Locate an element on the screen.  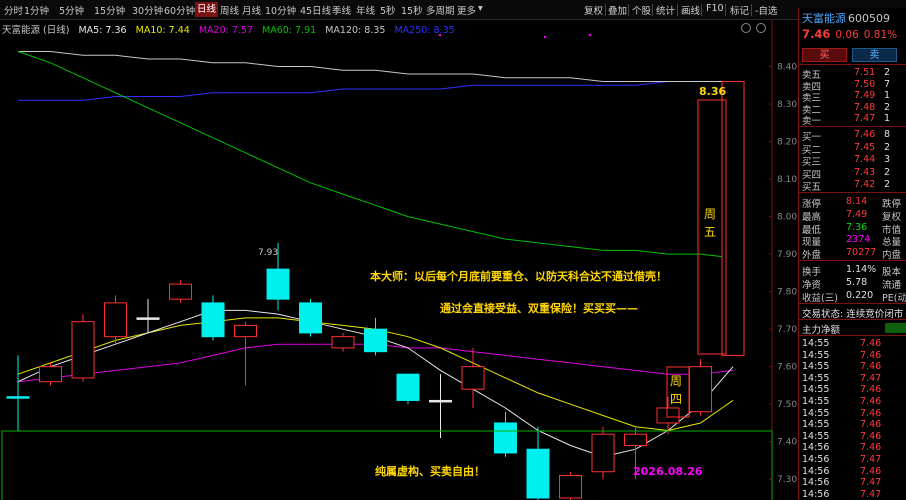
tool-watchlist: -自选 is located at coordinates (766, 10).